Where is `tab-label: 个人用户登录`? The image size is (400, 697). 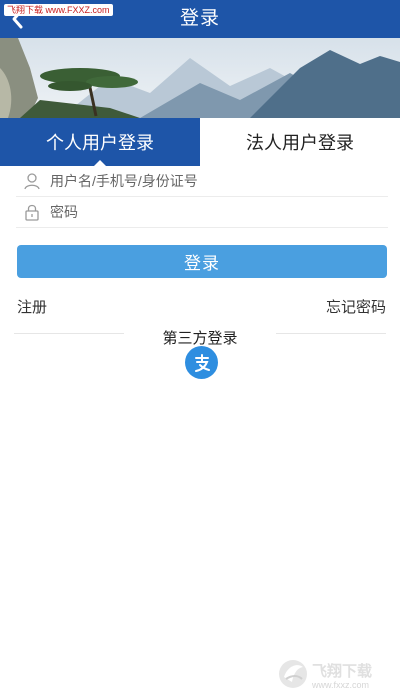
tab-label: 个人用户登录 is located at coordinates (100, 143).